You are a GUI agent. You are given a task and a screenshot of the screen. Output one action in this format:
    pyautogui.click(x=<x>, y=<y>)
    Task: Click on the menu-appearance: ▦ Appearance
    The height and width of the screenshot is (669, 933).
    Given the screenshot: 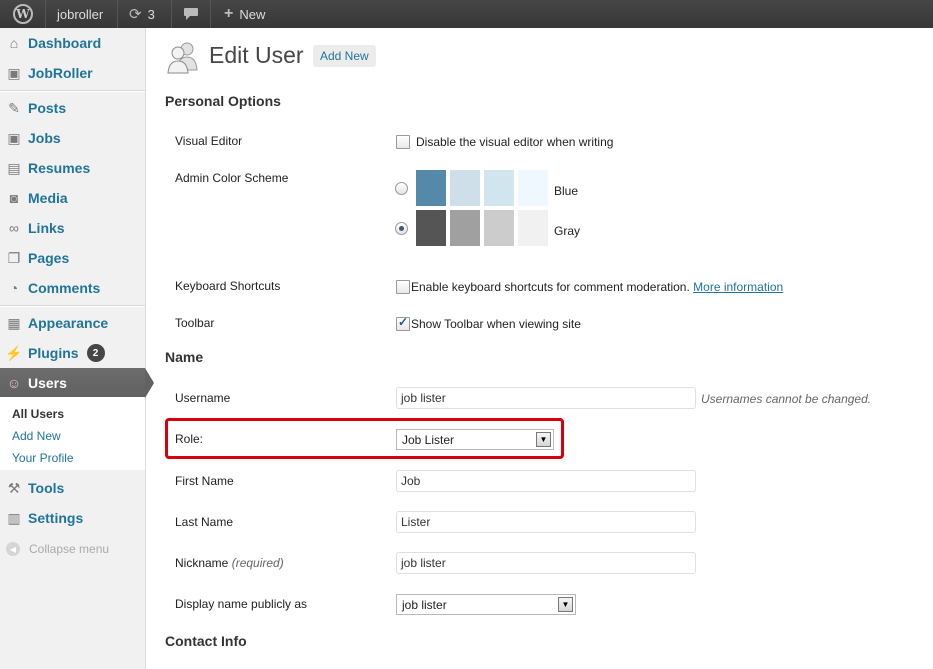 What is the action you would take?
    pyautogui.click(x=72, y=323)
    